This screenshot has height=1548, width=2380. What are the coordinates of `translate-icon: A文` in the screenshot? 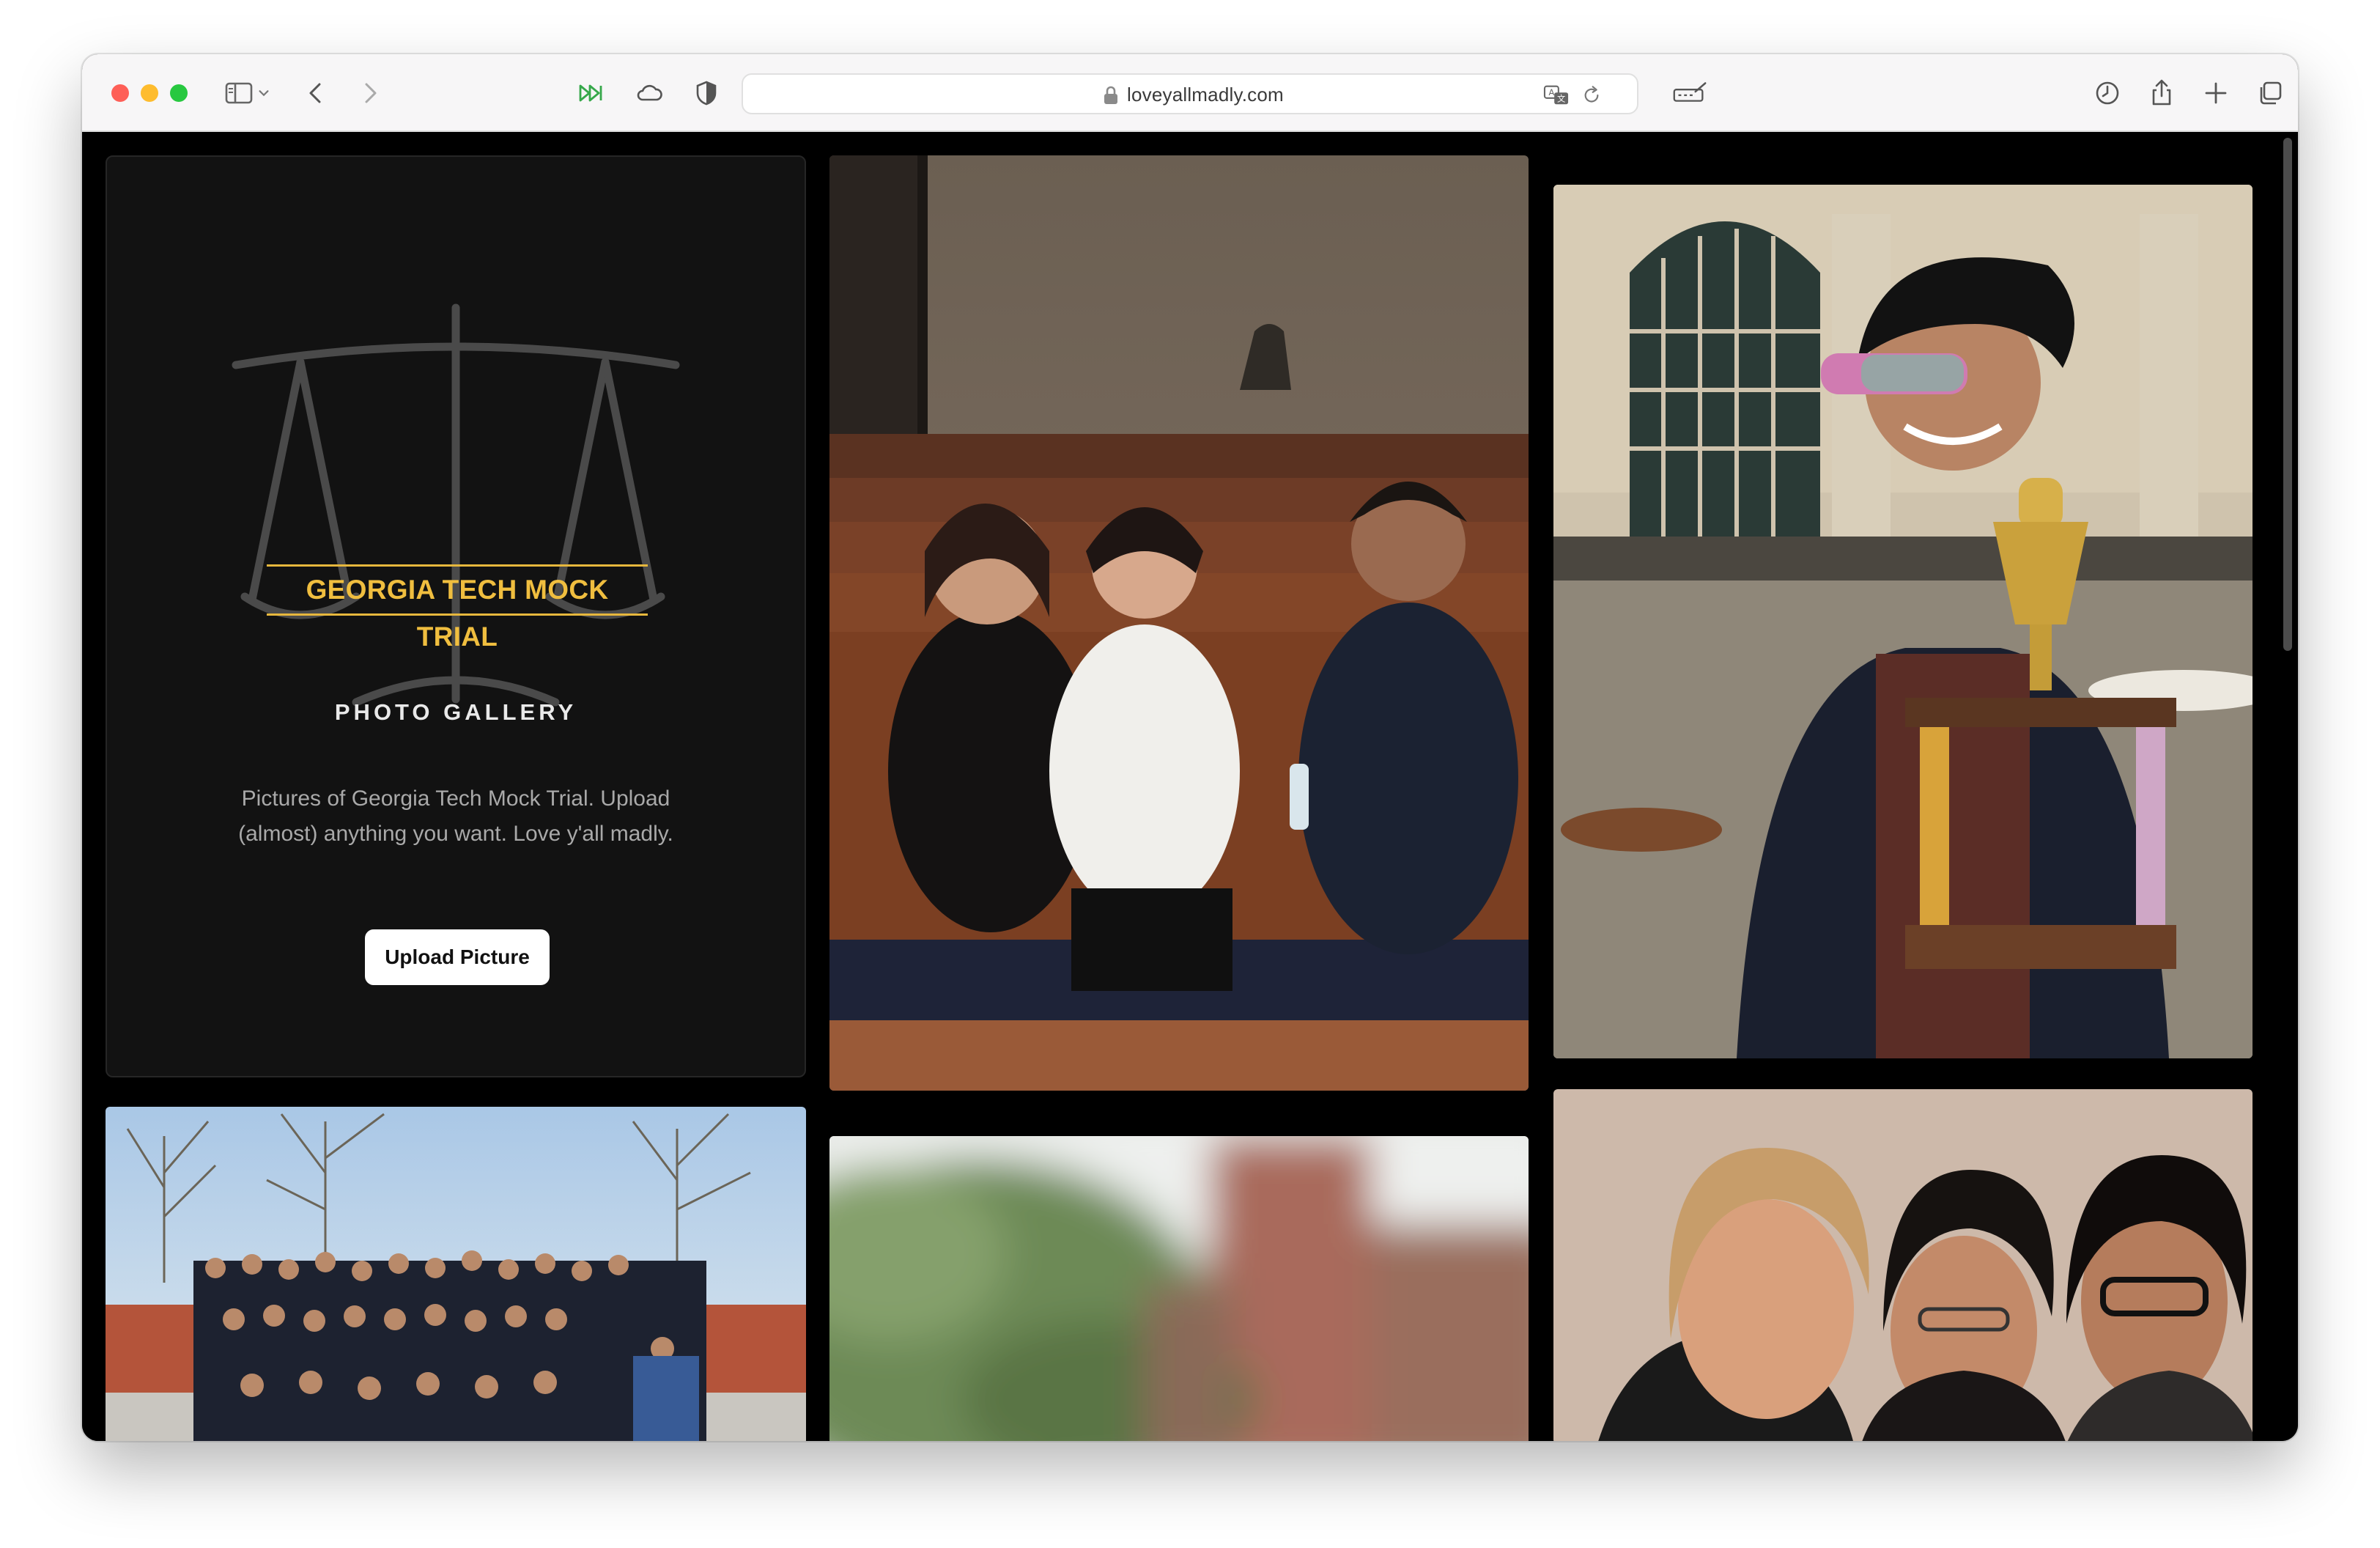 It's located at (1556, 95).